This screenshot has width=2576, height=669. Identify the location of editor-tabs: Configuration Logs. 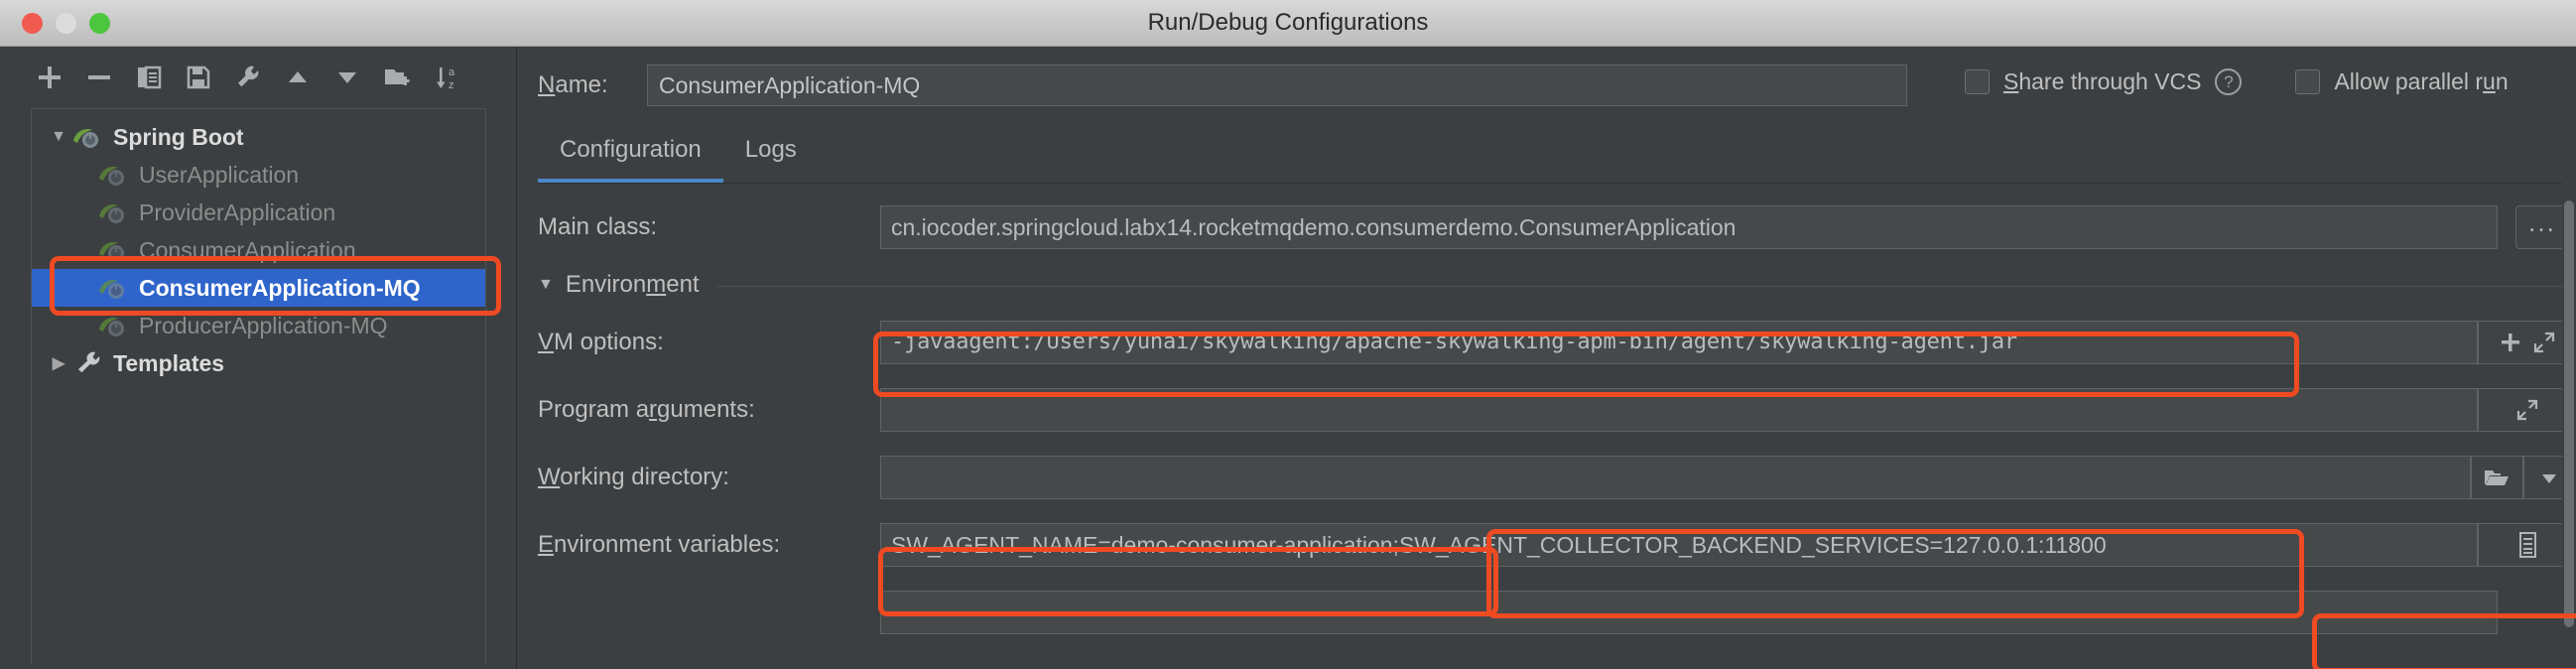
(1555, 156).